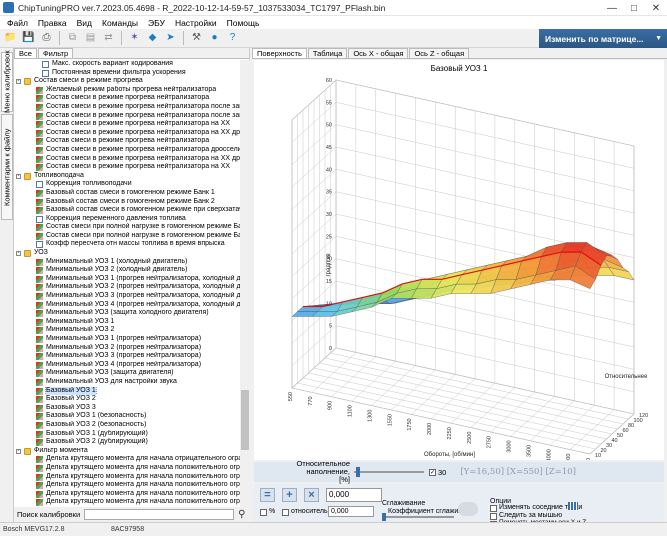 Image resolution: width=667 pixels, height=536 pixels. Describe the element at coordinates (127, 434) in the screenshot. I see `tree-item: Базовый УОЗ 1 (дублирующий)` at that location.